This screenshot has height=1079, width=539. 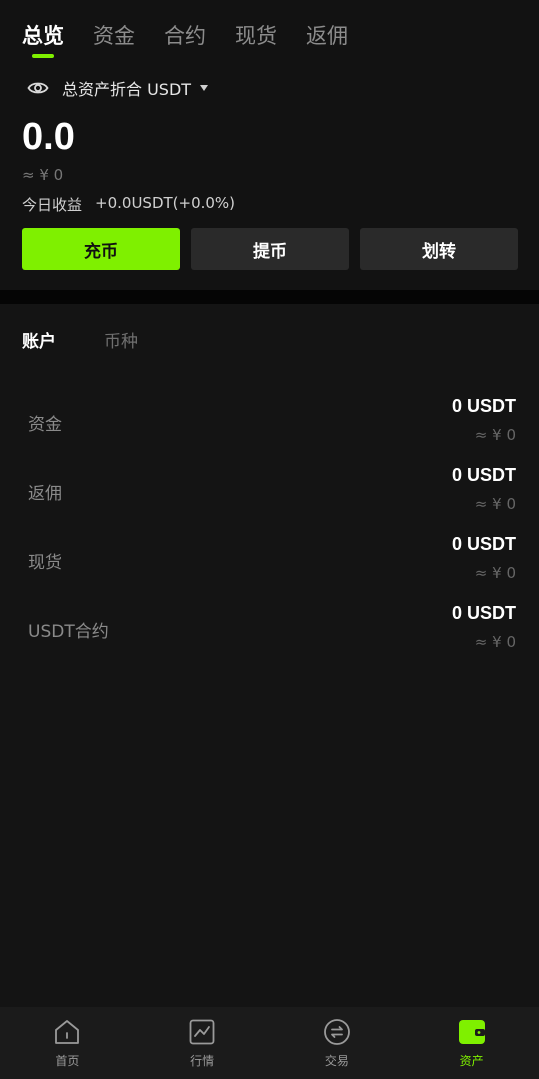 I want to click on tab-currency: 币种, so click(x=121, y=339).